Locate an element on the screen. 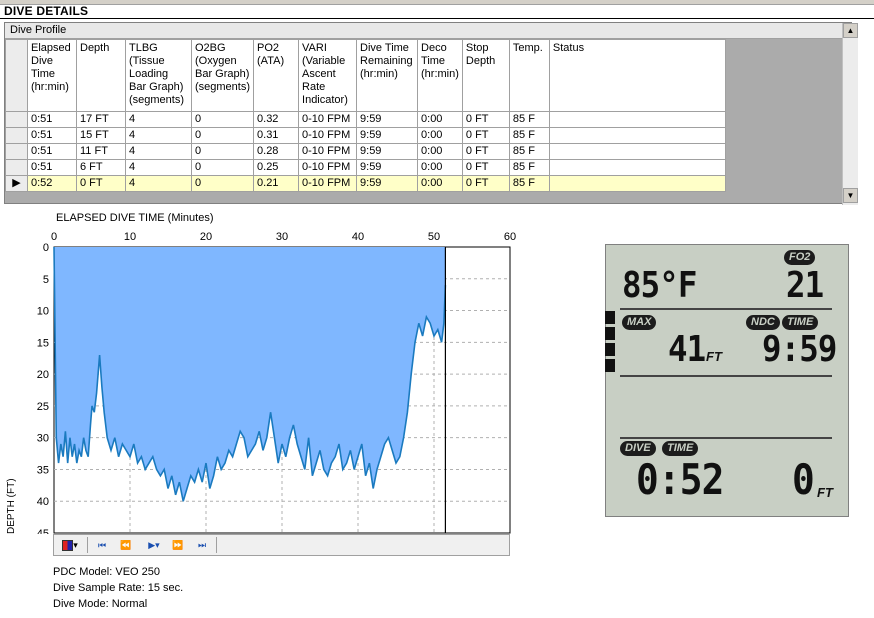 The image size is (874, 618). table-row: 0:51 6 FT 4 0 0.25 0-10 FPM 9:59 0:00 0 FT 85 F is located at coordinates (365, 167).